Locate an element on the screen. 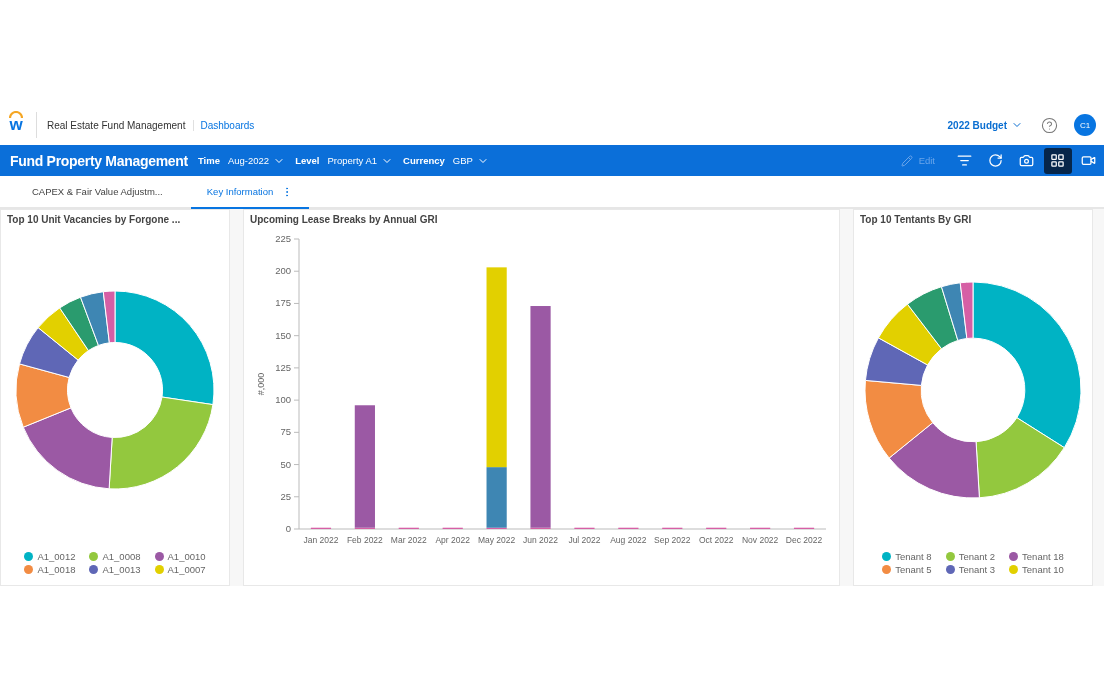  tick-label: Jun 2022 is located at coordinates (541, 540).